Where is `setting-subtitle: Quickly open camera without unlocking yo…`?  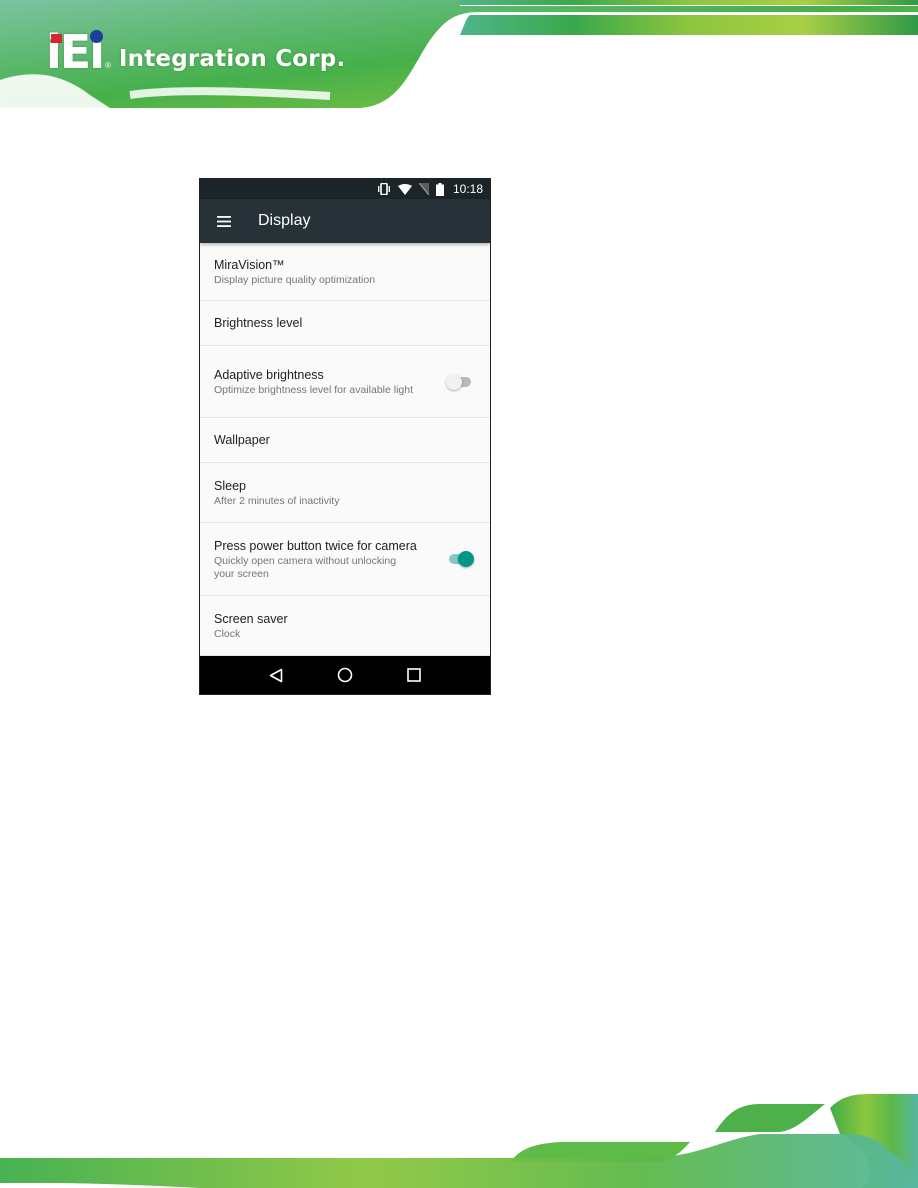 setting-subtitle: Quickly open camera without unlocking yo… is located at coordinates (305, 567).